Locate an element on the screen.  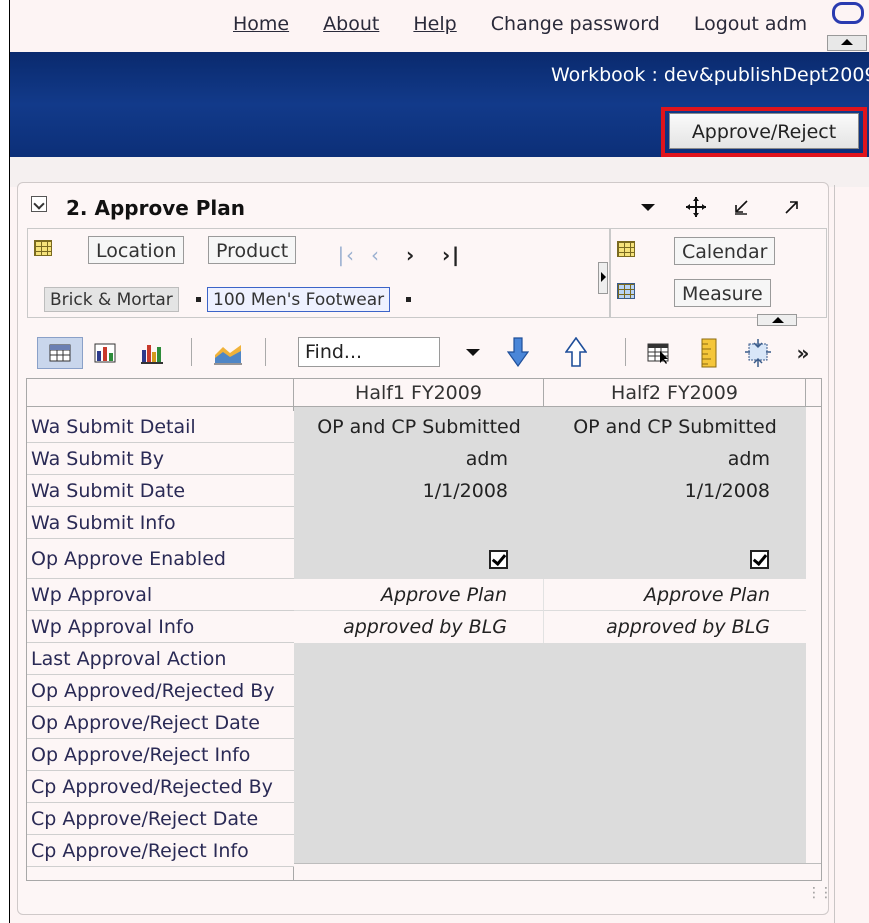
collapse-panel-icon is located at coordinates (39, 204).